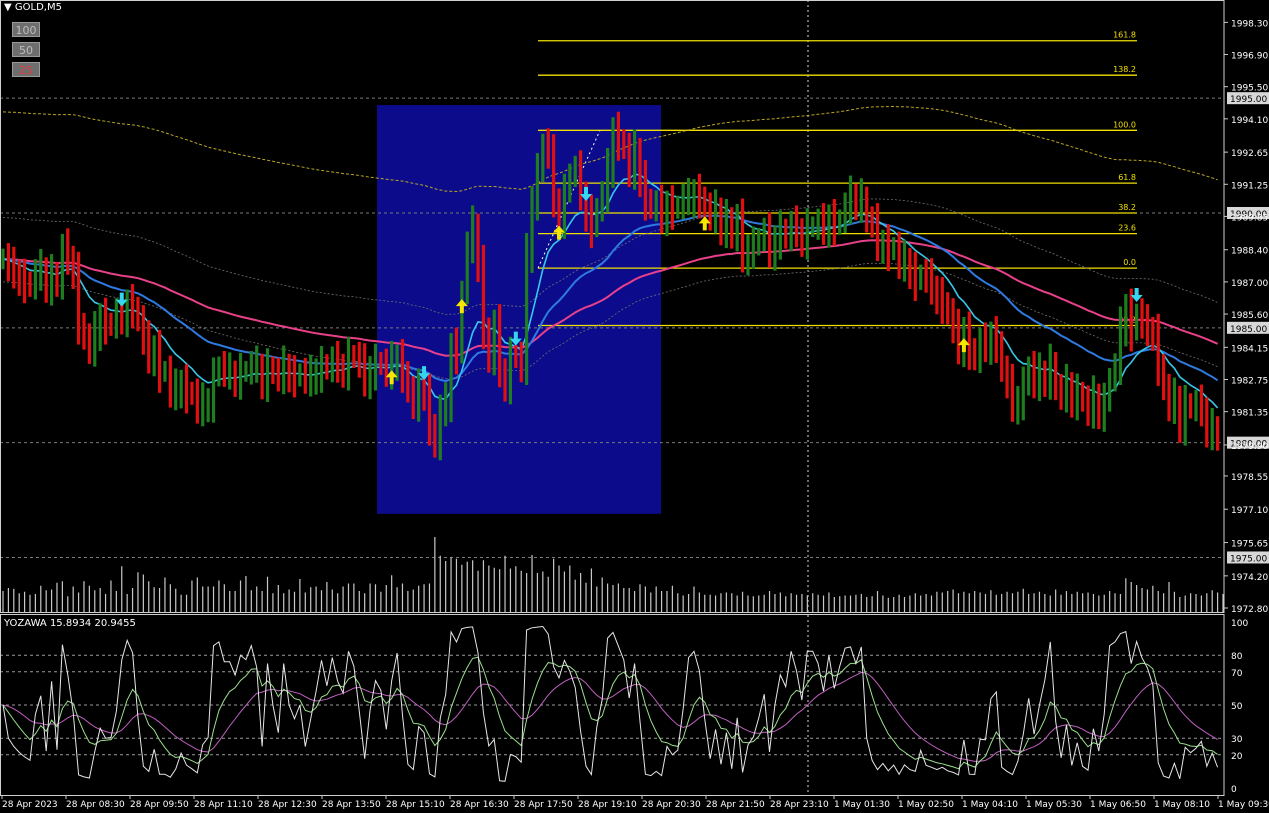 Image resolution: width=1269 pixels, height=813 pixels. I want to click on y-tick-label: 1988.40, so click(1249, 252).